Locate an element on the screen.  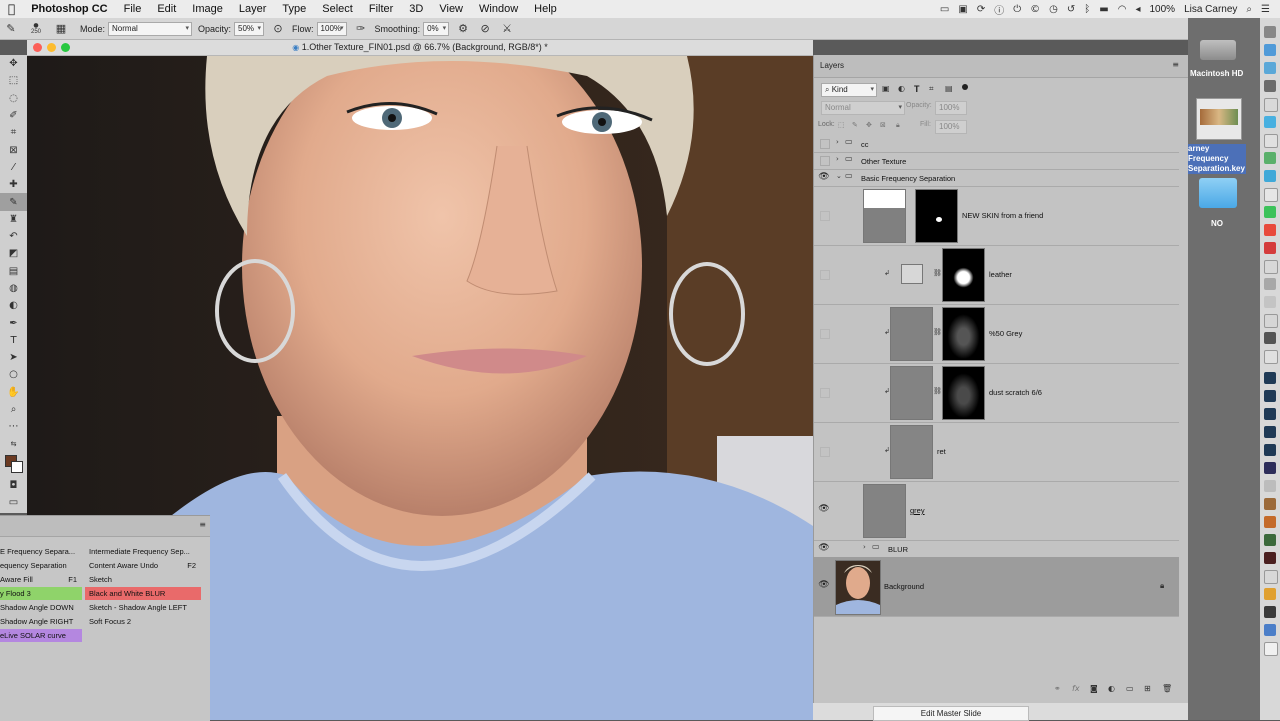
eye-icon: 👁︎ is located at coordinates (824, 548).